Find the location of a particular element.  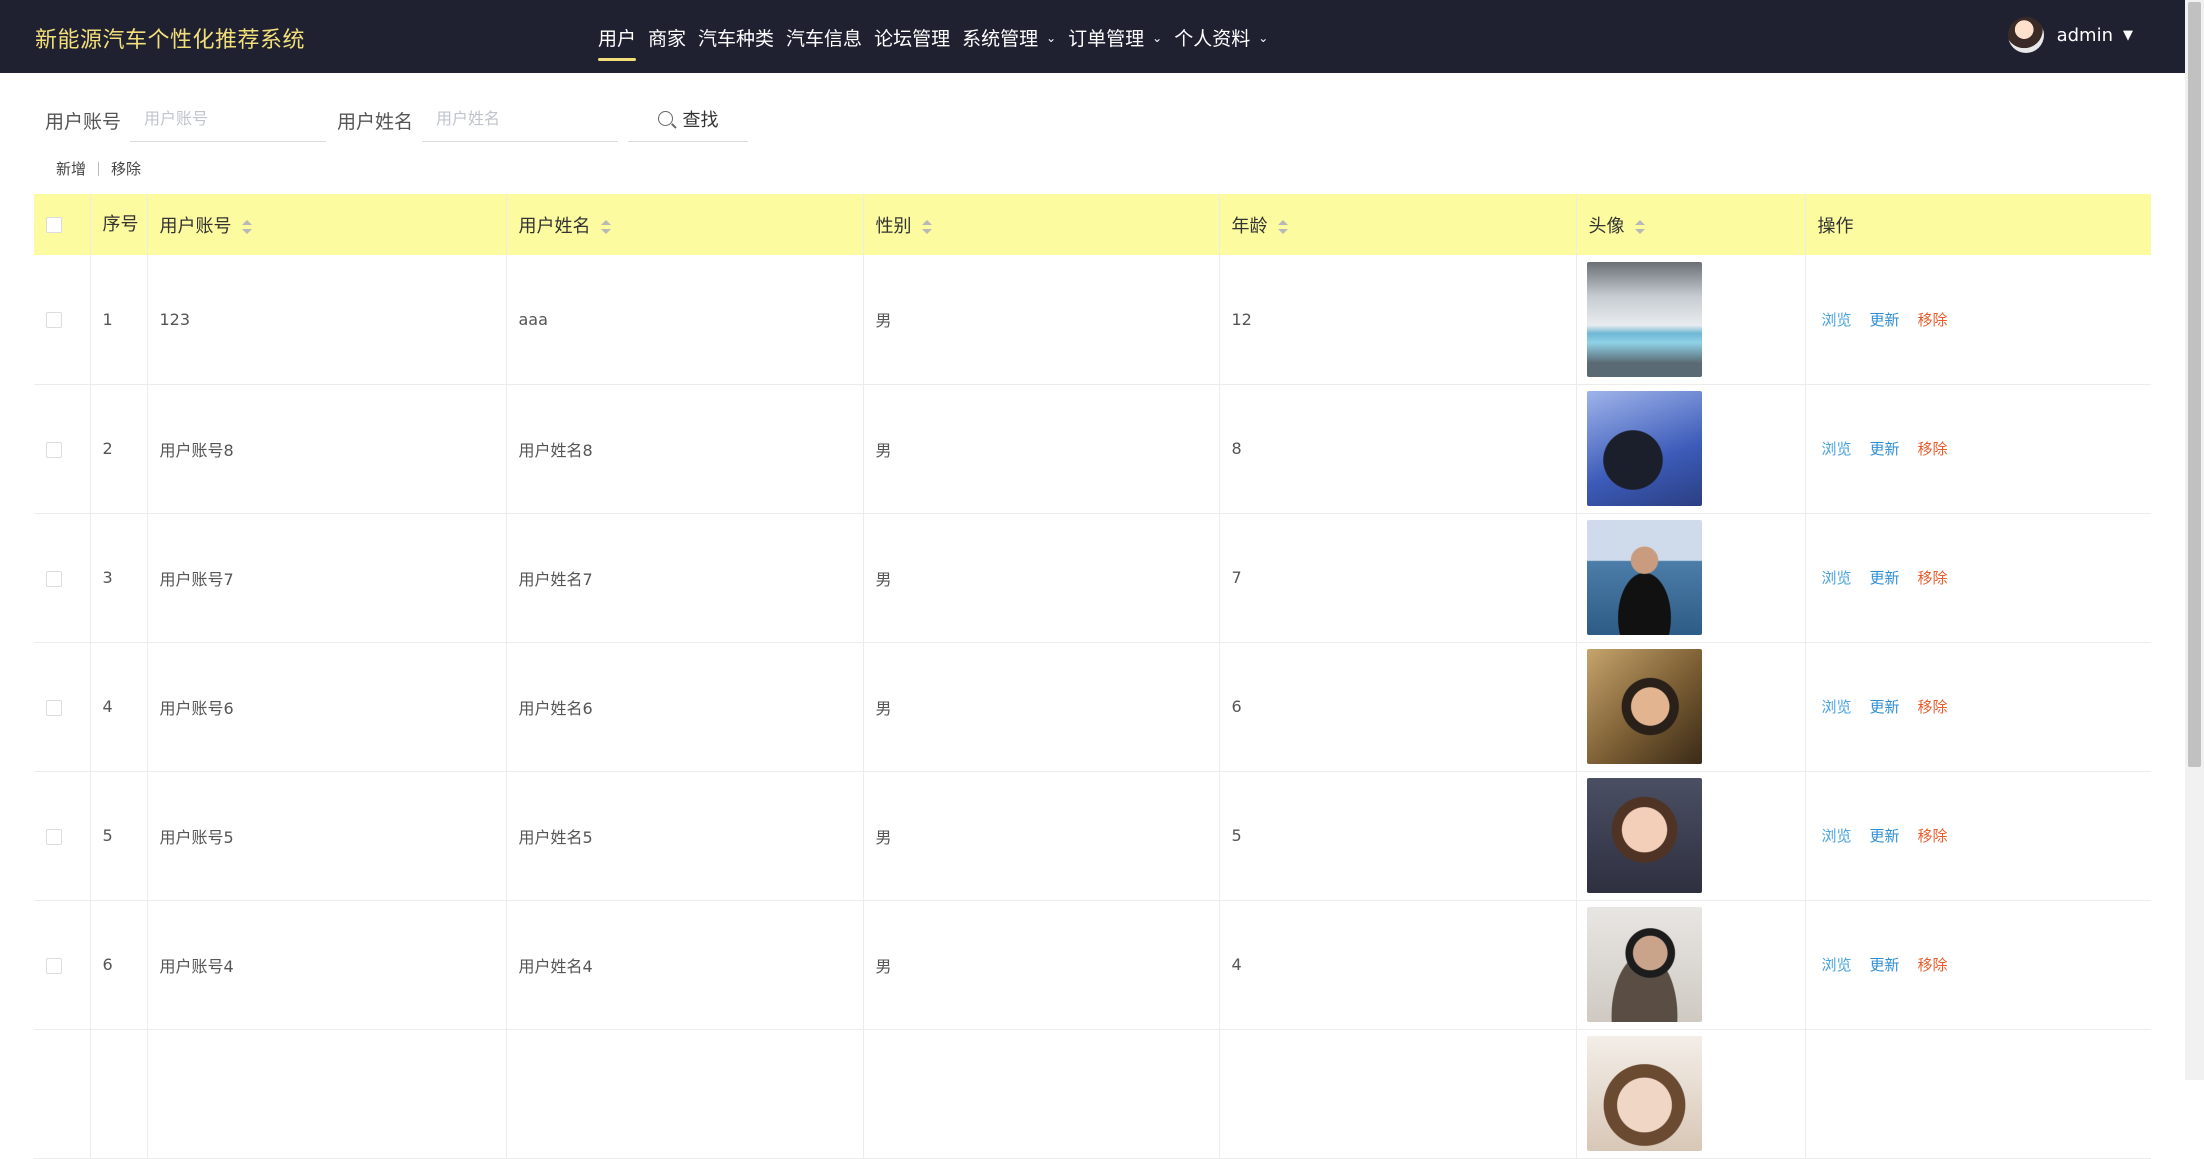

seq-cell: 3 is located at coordinates (119, 577).